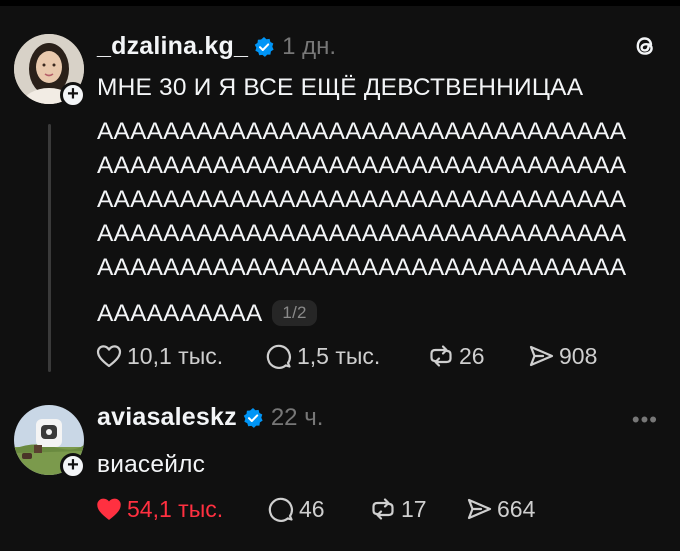 The height and width of the screenshot is (551, 680). I want to click on post-time: 22 ч., so click(297, 417).